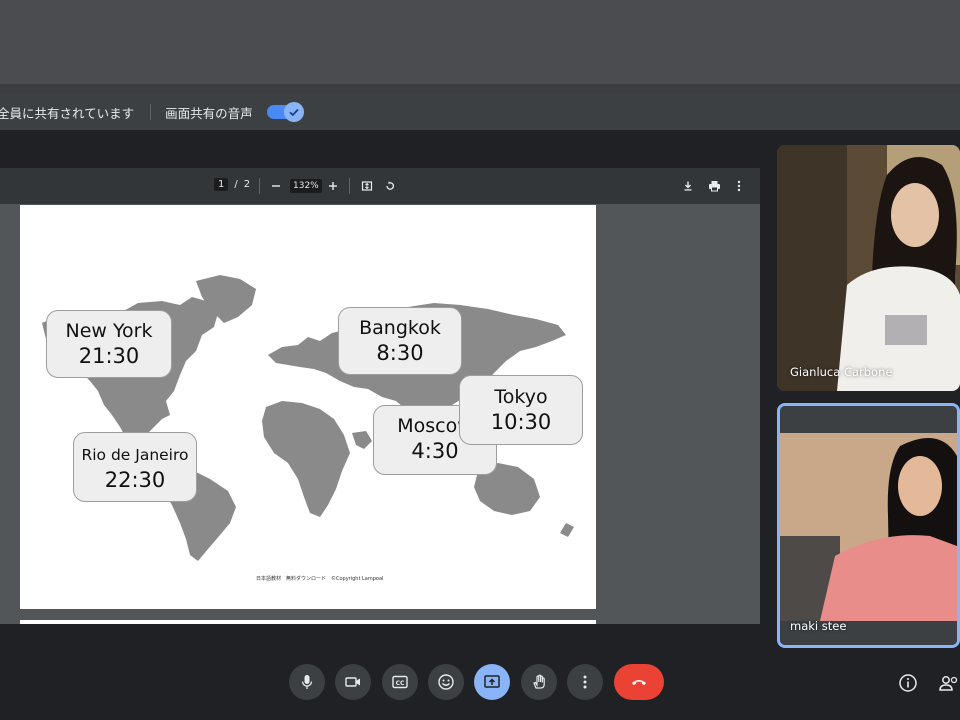  I want to click on city-name: Rio de Janeiro, so click(135, 455).